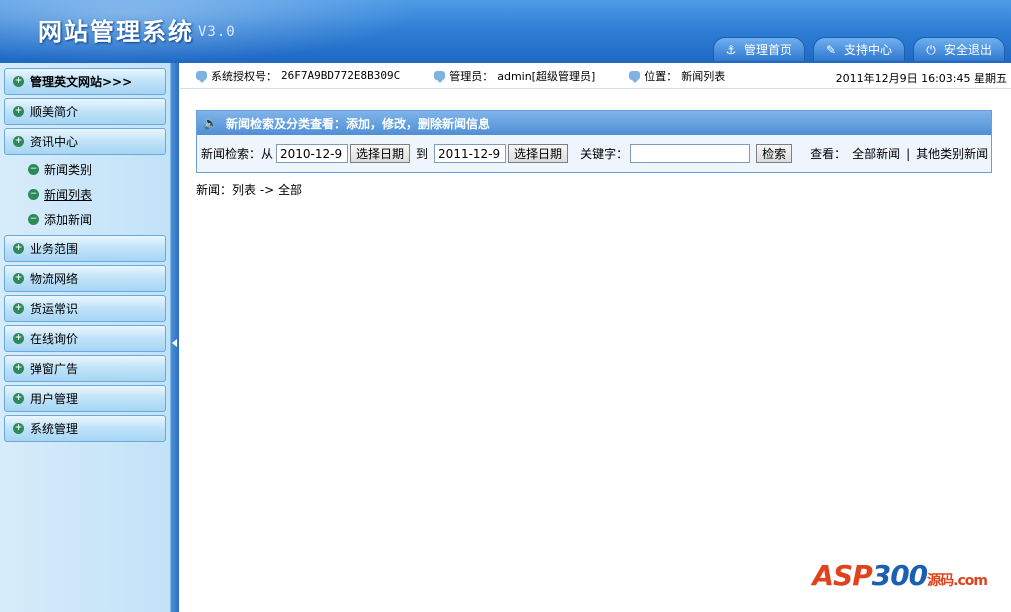  I want to click on view-all-news-link: 全部新闻, so click(876, 153).